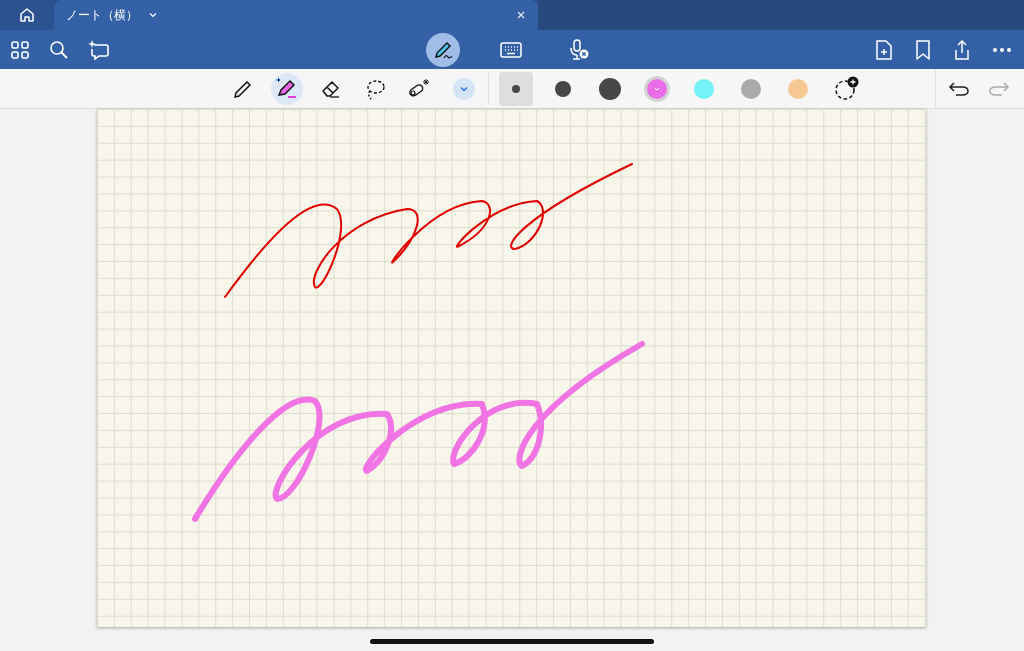  I want to click on add-page-icon, so click(884, 49).